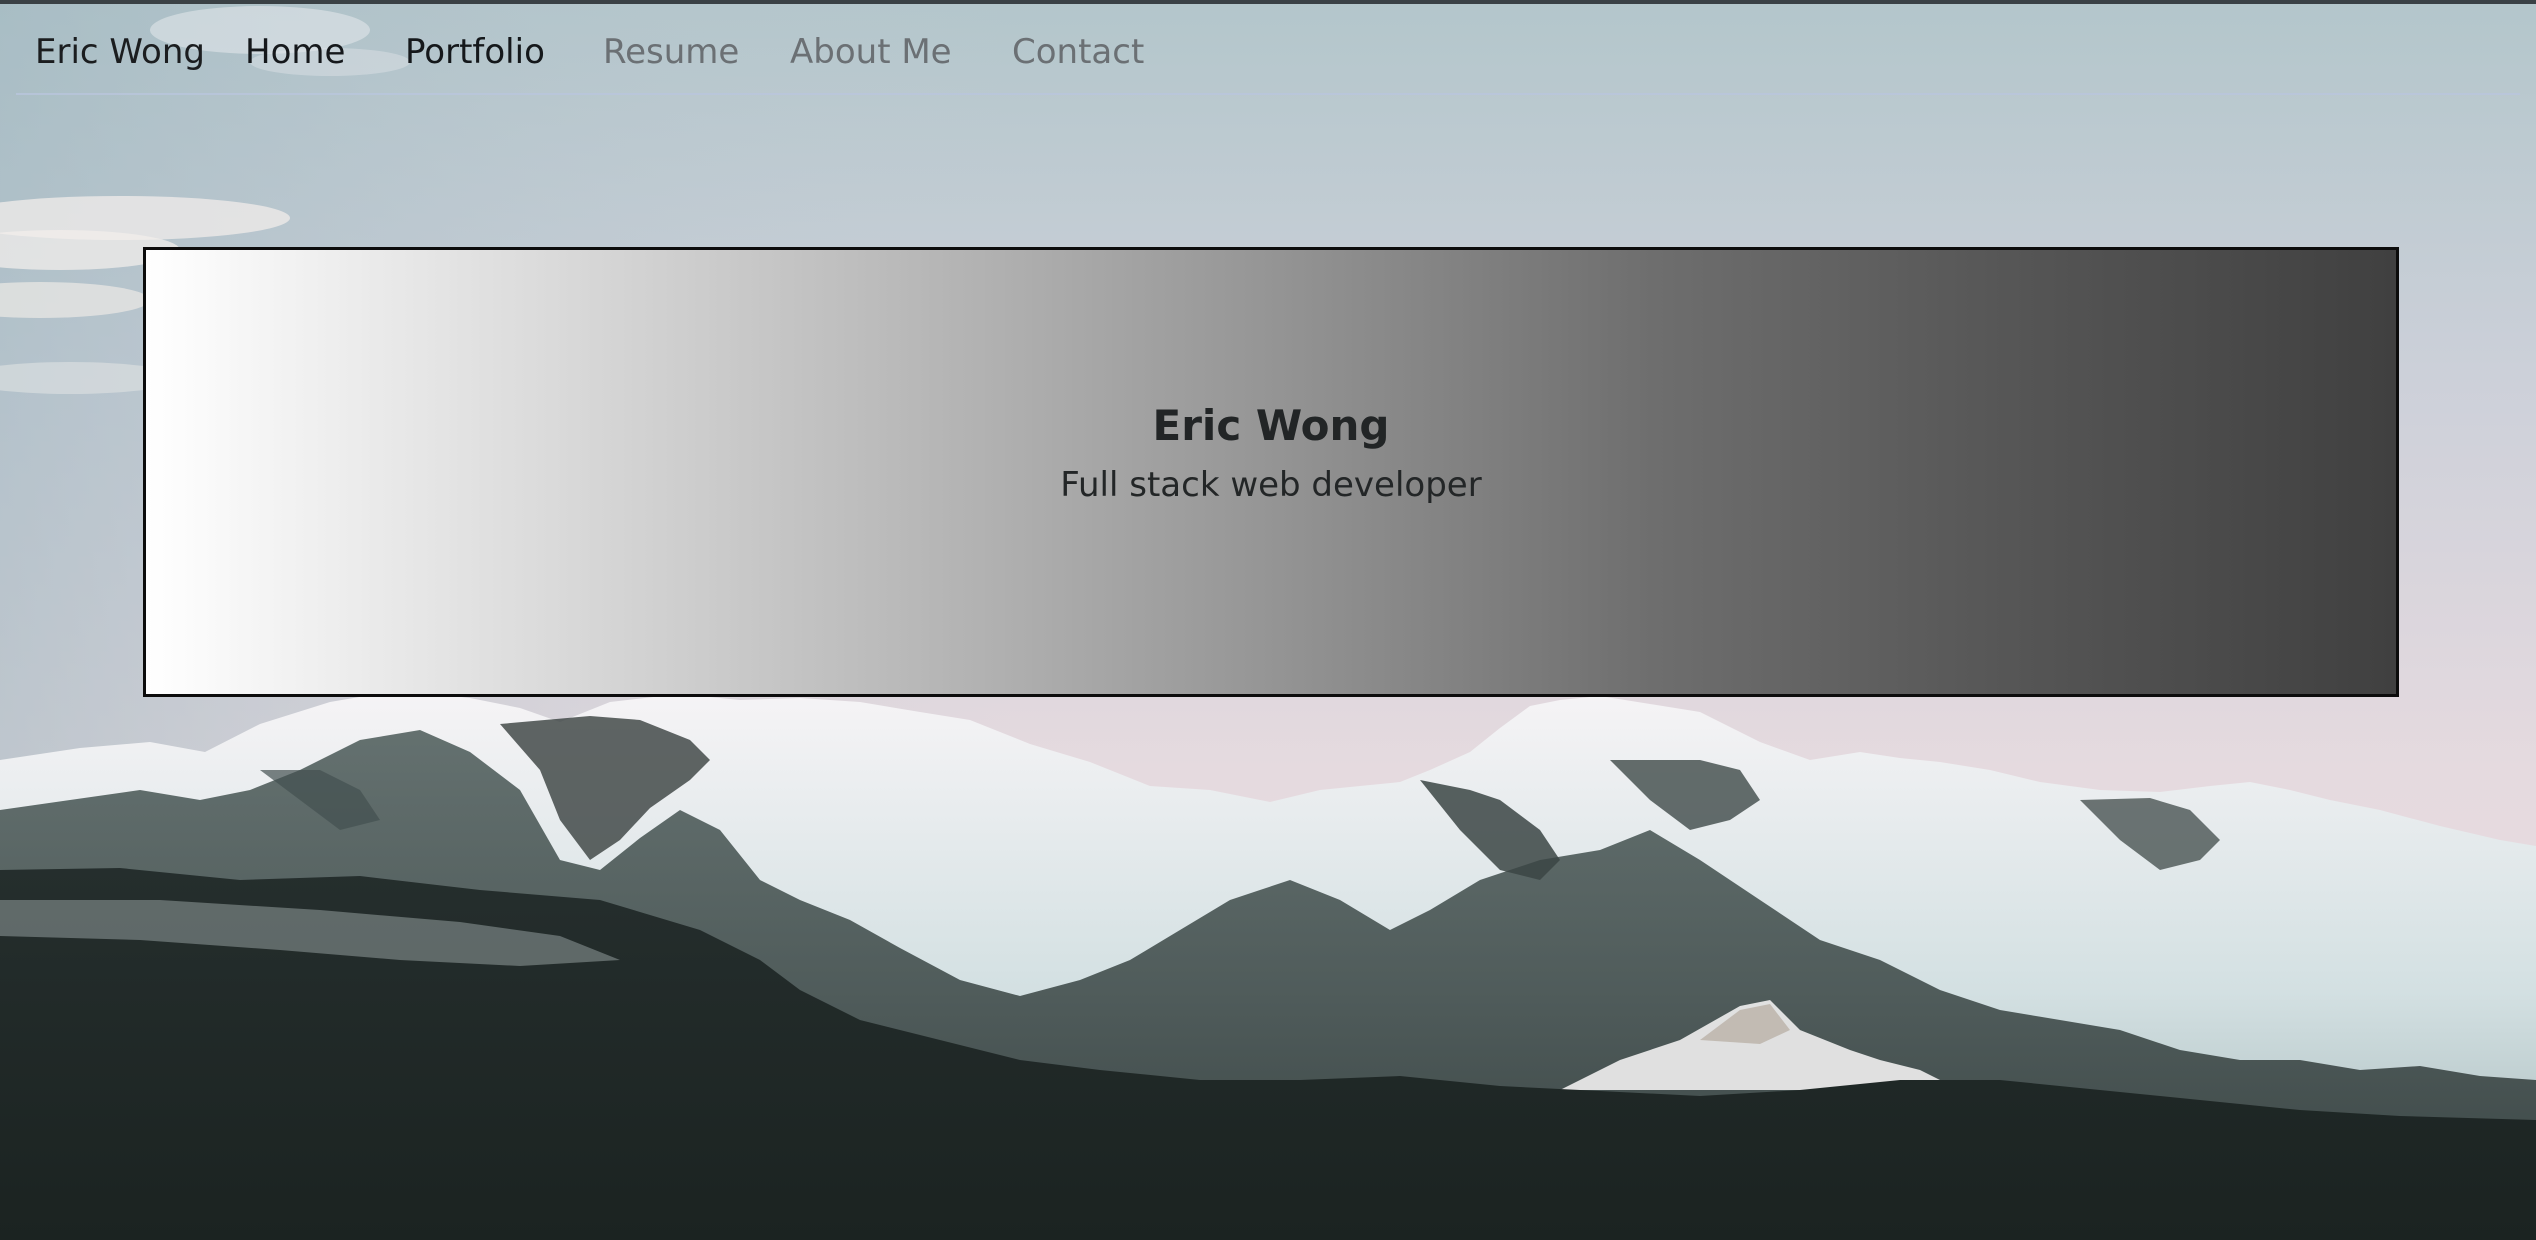 The height and width of the screenshot is (1240, 2536). I want to click on window-top-border, so click(1268, 2).